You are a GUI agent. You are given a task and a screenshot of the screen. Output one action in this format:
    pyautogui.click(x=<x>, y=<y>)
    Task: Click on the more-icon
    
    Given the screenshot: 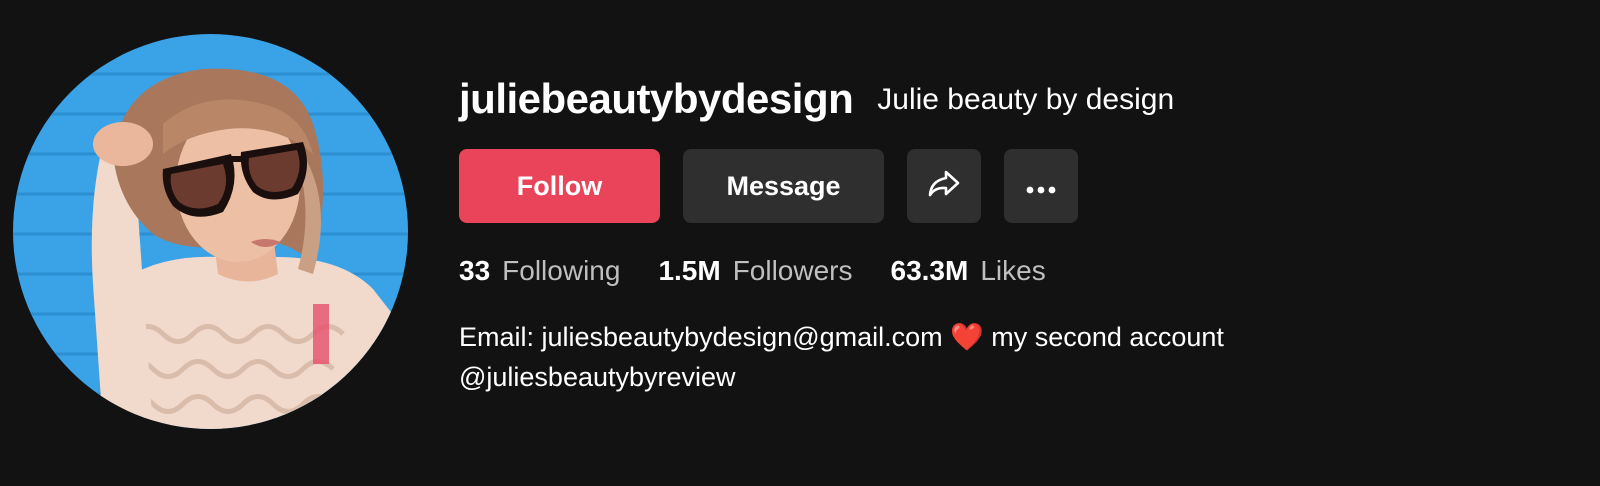 What is the action you would take?
    pyautogui.click(x=1041, y=186)
    